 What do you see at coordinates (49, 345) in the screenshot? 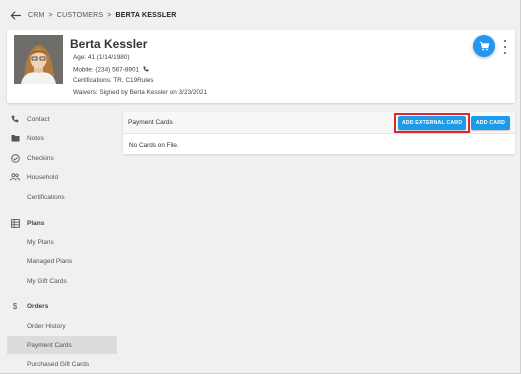
I see `sidebar-item-label: Payment Cards` at bounding box center [49, 345].